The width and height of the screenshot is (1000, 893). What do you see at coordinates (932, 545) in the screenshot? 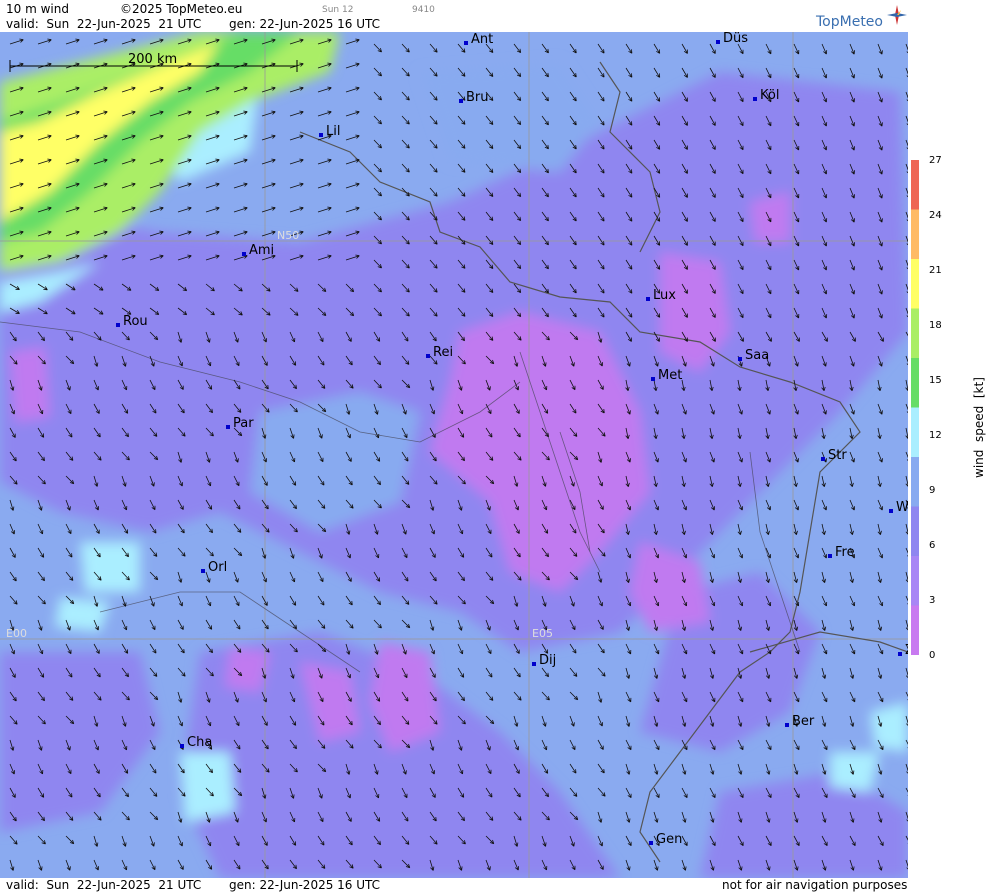
I see `legend-tick: 6` at bounding box center [932, 545].